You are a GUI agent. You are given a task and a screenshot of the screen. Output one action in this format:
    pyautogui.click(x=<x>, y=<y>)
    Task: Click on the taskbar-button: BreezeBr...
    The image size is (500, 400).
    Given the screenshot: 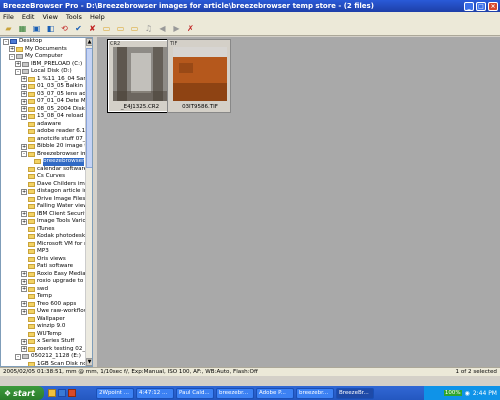 What is the action you would take?
    pyautogui.click(x=355, y=393)
    